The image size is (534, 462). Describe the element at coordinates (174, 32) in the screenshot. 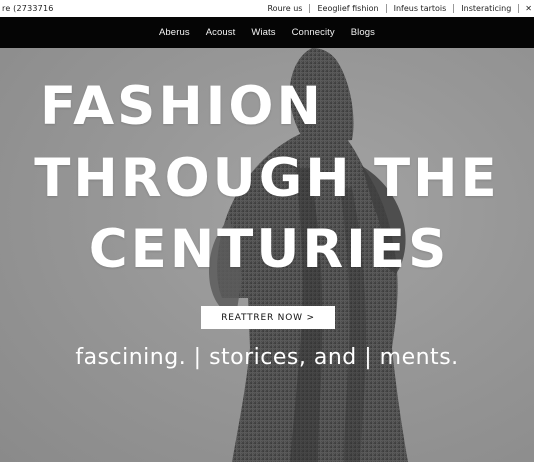

I see `nav-item-aberus: Aberus` at that location.